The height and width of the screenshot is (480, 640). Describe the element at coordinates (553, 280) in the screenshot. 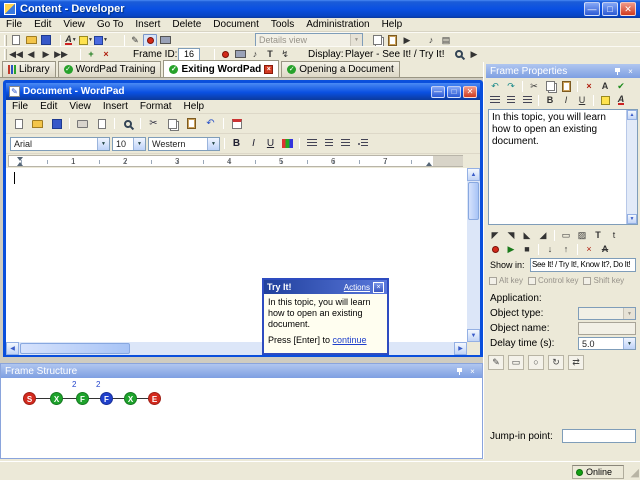

I see `control-key-checkbox: Control key` at that location.